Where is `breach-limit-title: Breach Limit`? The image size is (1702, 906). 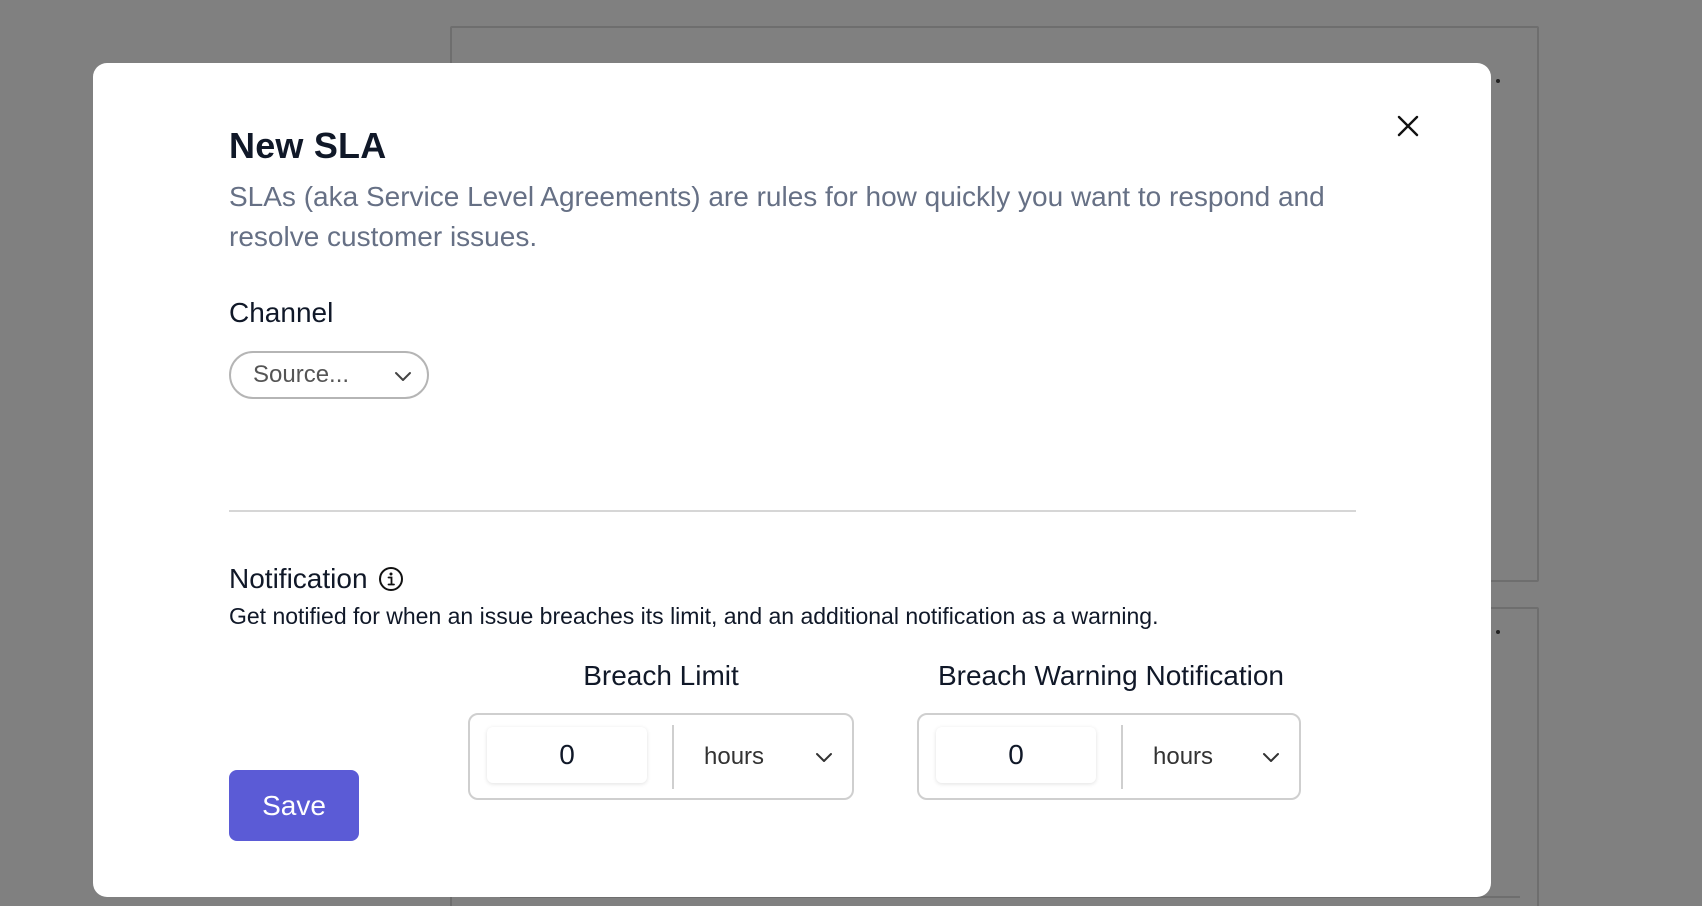 breach-limit-title: Breach Limit is located at coordinates (661, 675).